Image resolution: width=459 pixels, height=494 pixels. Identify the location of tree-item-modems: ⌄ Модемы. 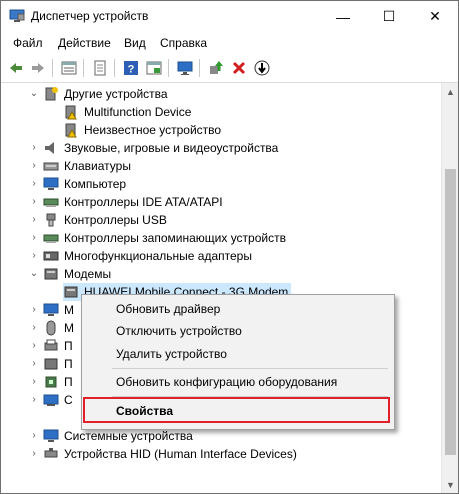
(221, 274).